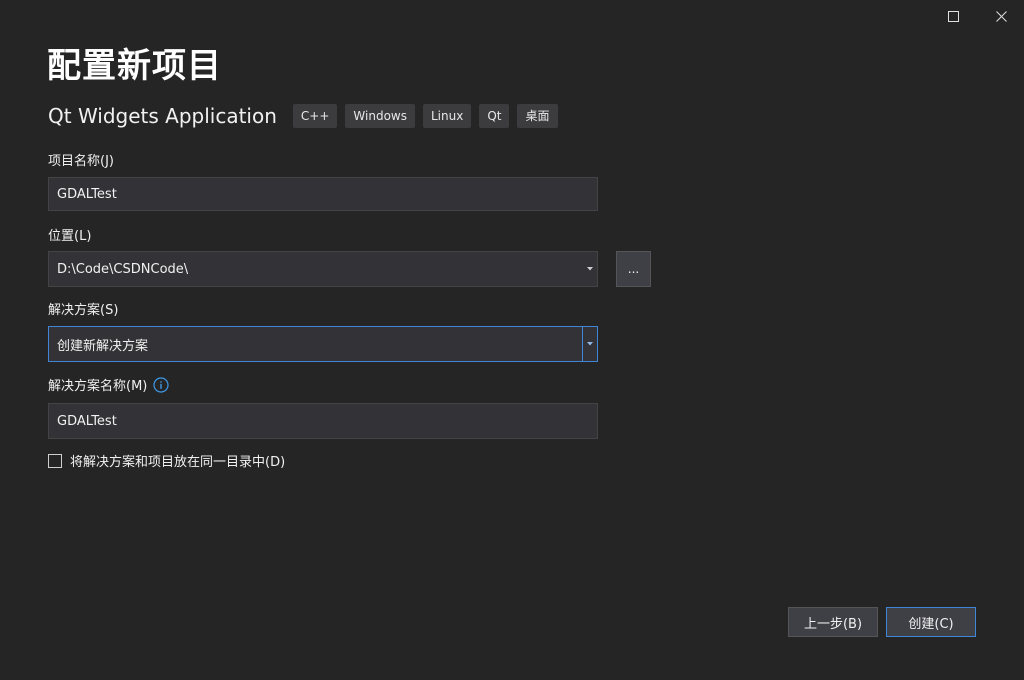  Describe the element at coordinates (103, 346) in the screenshot. I see `solution-value: 创建新解决方案` at that location.